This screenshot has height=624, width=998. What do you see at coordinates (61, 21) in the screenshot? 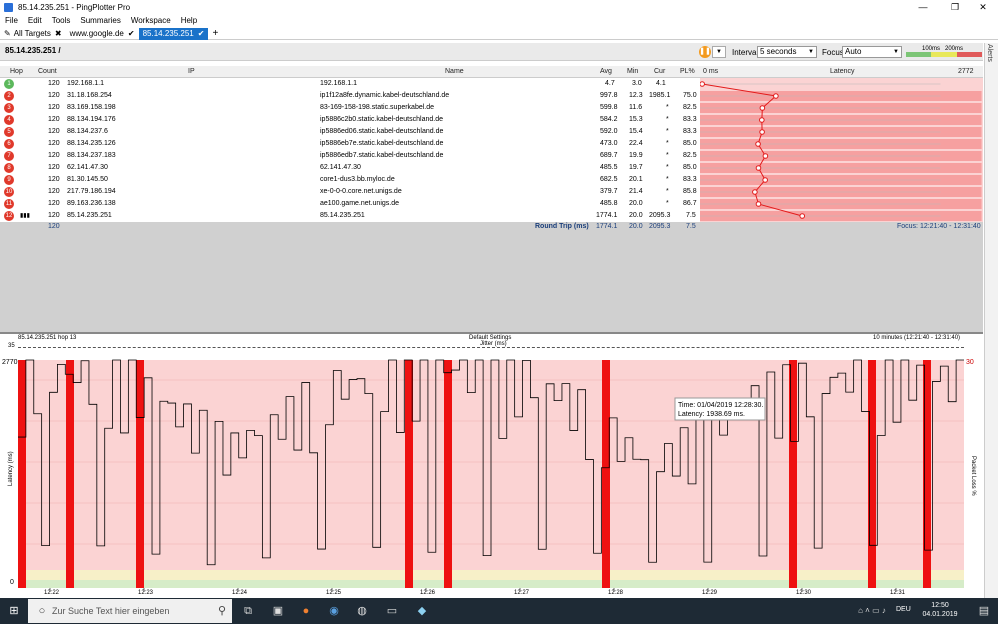
I see `menu-tools: Tools` at bounding box center [61, 21].